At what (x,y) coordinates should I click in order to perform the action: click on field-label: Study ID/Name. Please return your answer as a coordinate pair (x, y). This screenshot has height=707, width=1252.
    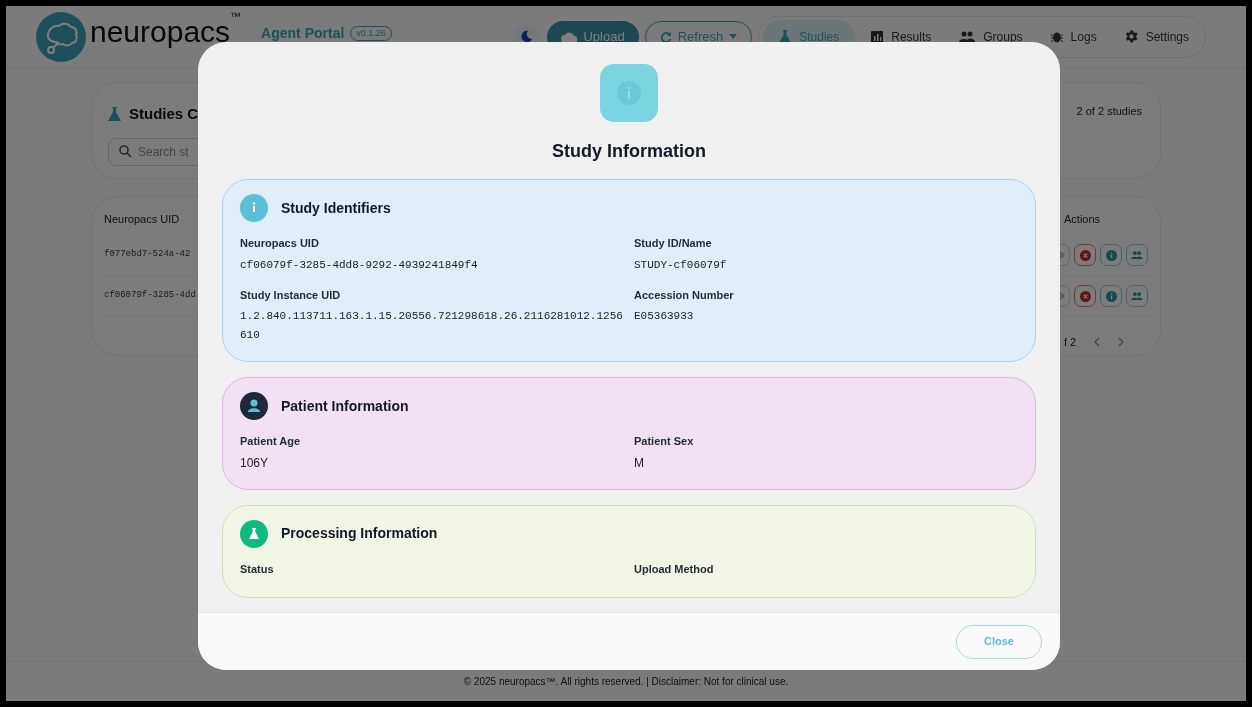
    Looking at the image, I should click on (673, 243).